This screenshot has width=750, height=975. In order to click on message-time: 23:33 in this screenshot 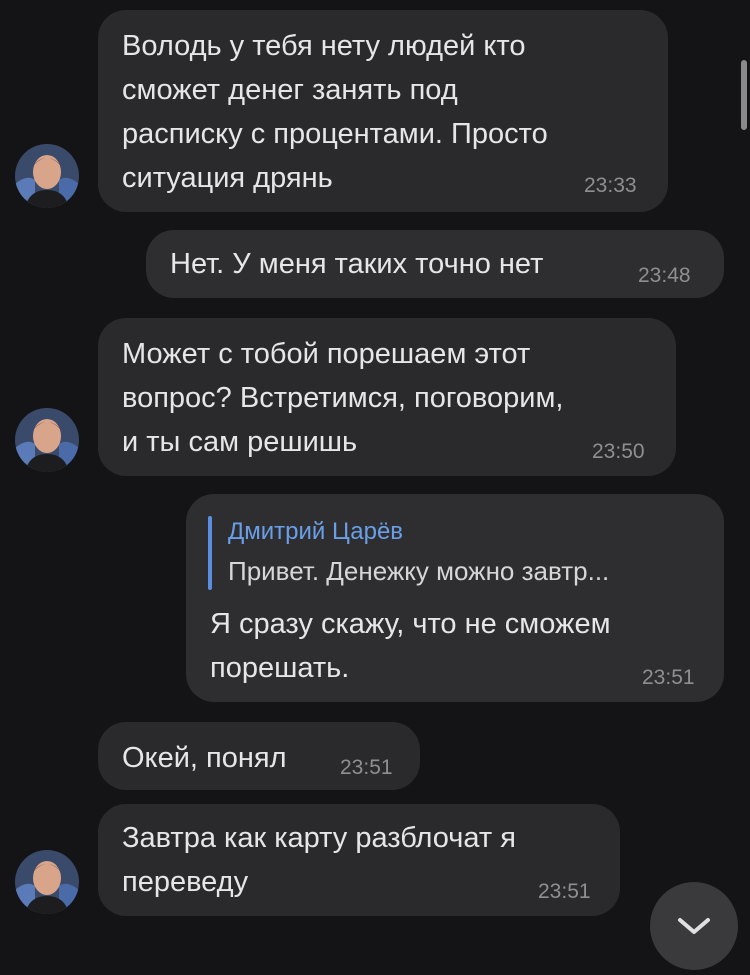, I will do `click(610, 185)`.